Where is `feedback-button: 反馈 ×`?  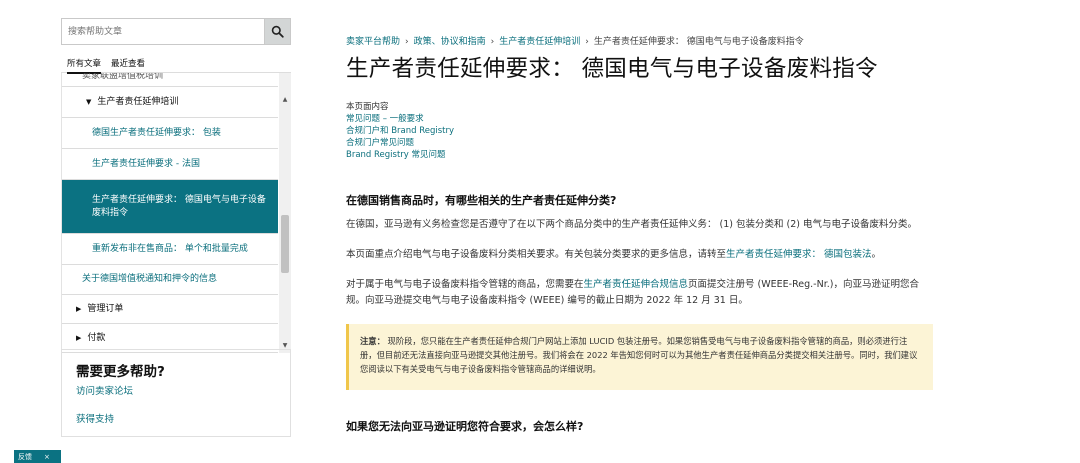
feedback-button: 反馈 × is located at coordinates (37, 456).